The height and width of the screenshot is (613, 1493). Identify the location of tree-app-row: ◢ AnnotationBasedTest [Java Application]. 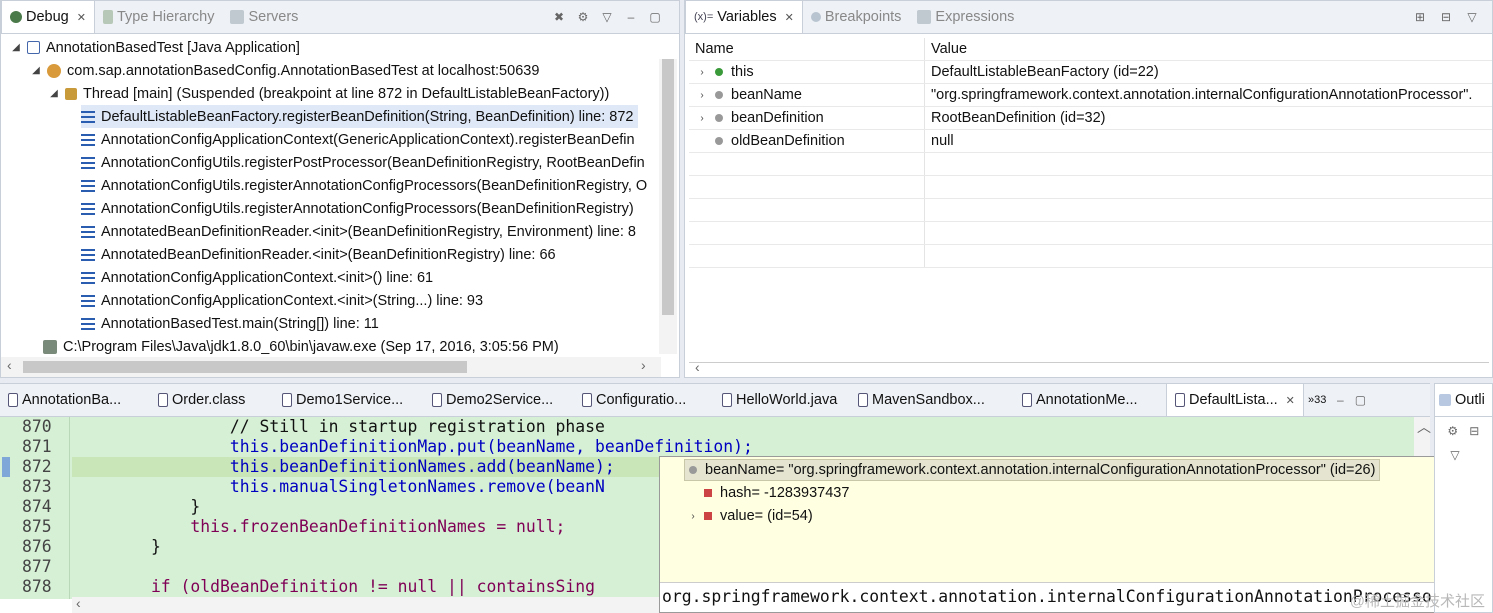
(154, 47).